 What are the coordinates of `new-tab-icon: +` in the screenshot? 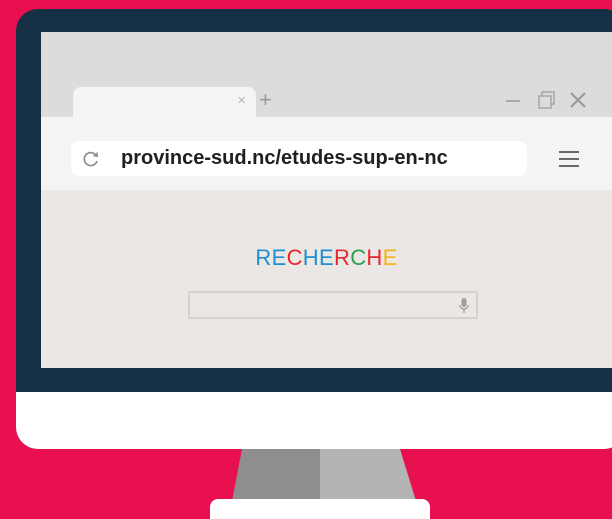 It's located at (265, 100).